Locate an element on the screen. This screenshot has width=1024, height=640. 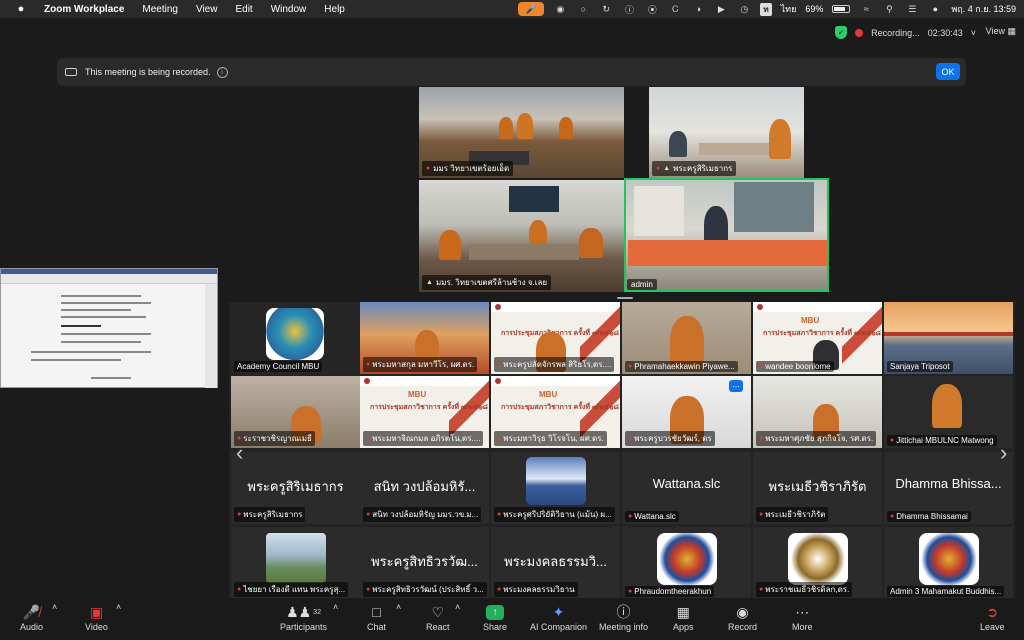
menu-window: Window is located at coordinates (289, 9).